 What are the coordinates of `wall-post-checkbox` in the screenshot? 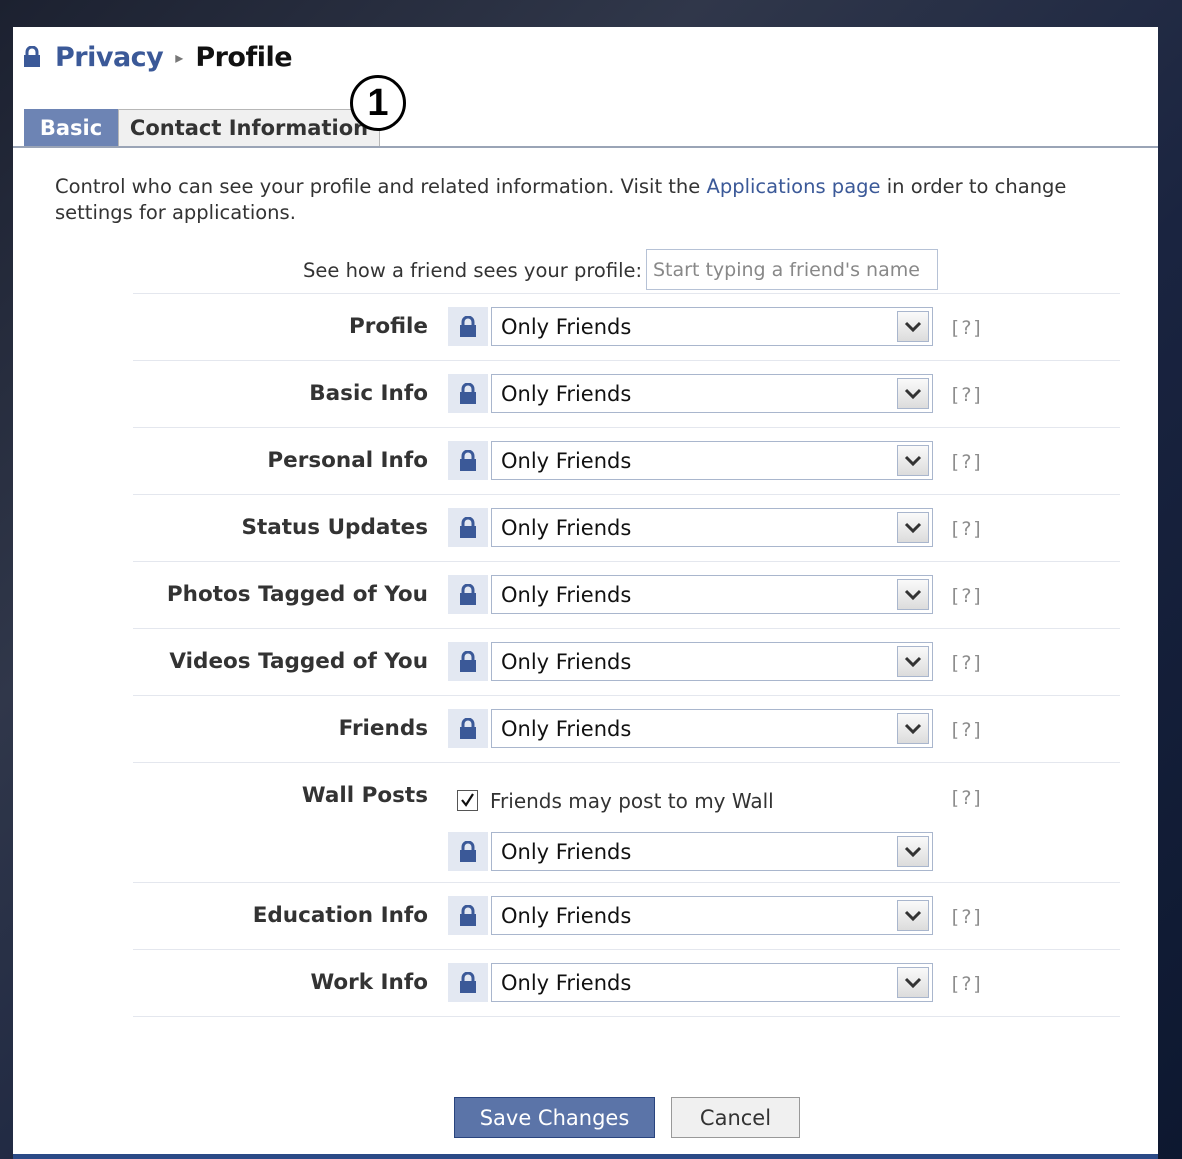 It's located at (467, 800).